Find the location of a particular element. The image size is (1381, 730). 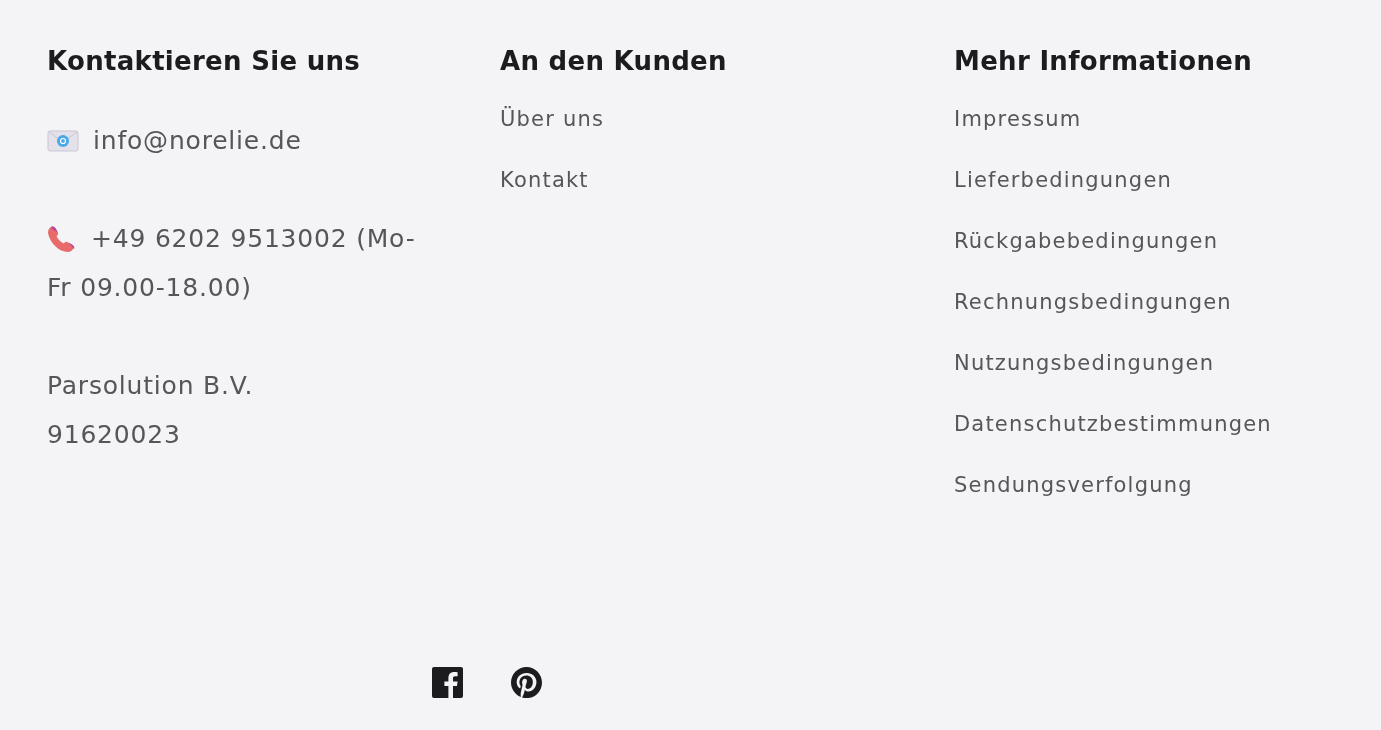

phone-icon is located at coordinates (62, 238).